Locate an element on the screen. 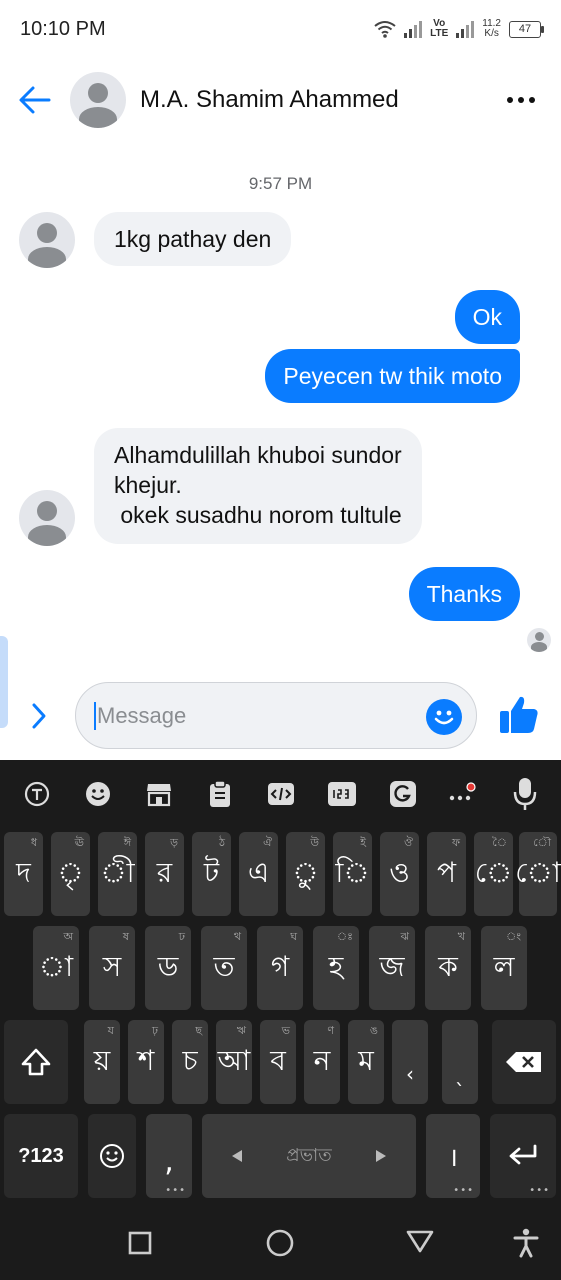  keyboard-text-edit-button is located at coordinates (281, 794).